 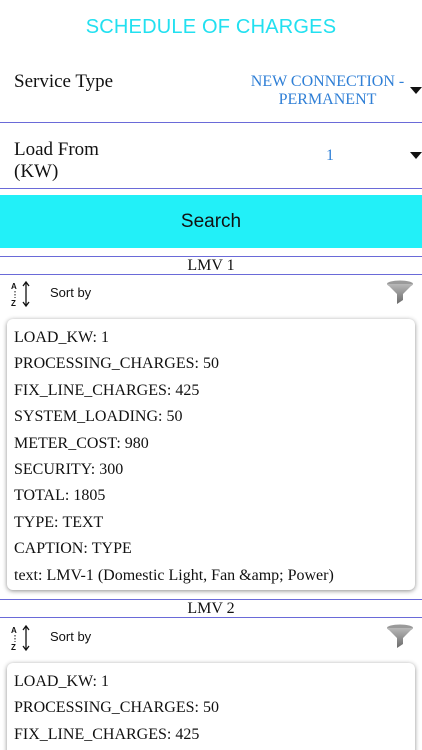 What do you see at coordinates (111, 470) in the screenshot?
I see `field-value: 300` at bounding box center [111, 470].